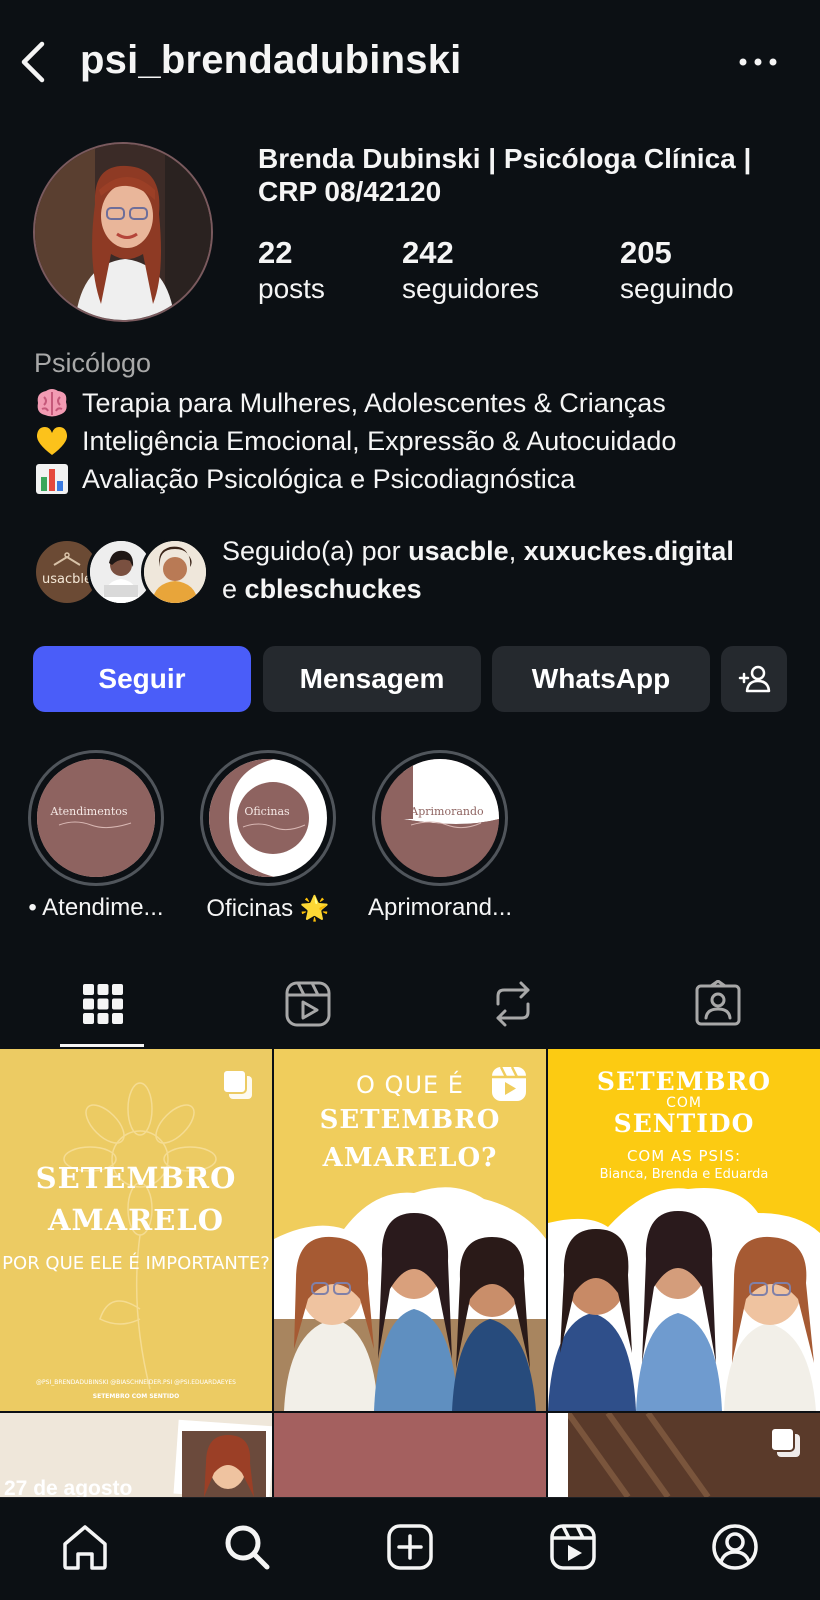 The image size is (820, 1600). Describe the element at coordinates (68, 1487) in the screenshot. I see `post-title: 27 de agosto` at that location.